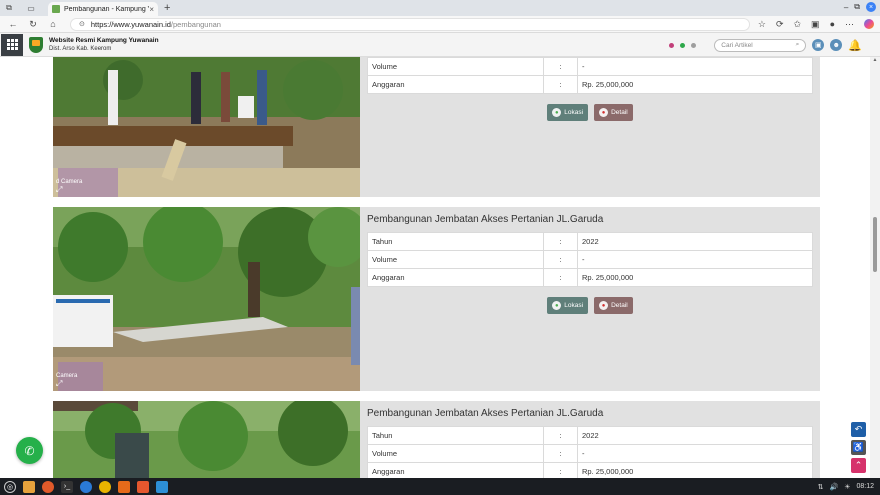  What do you see at coordinates (33, 24) in the screenshot?
I see `refresh-icon: ↻` at bounding box center [33, 24].